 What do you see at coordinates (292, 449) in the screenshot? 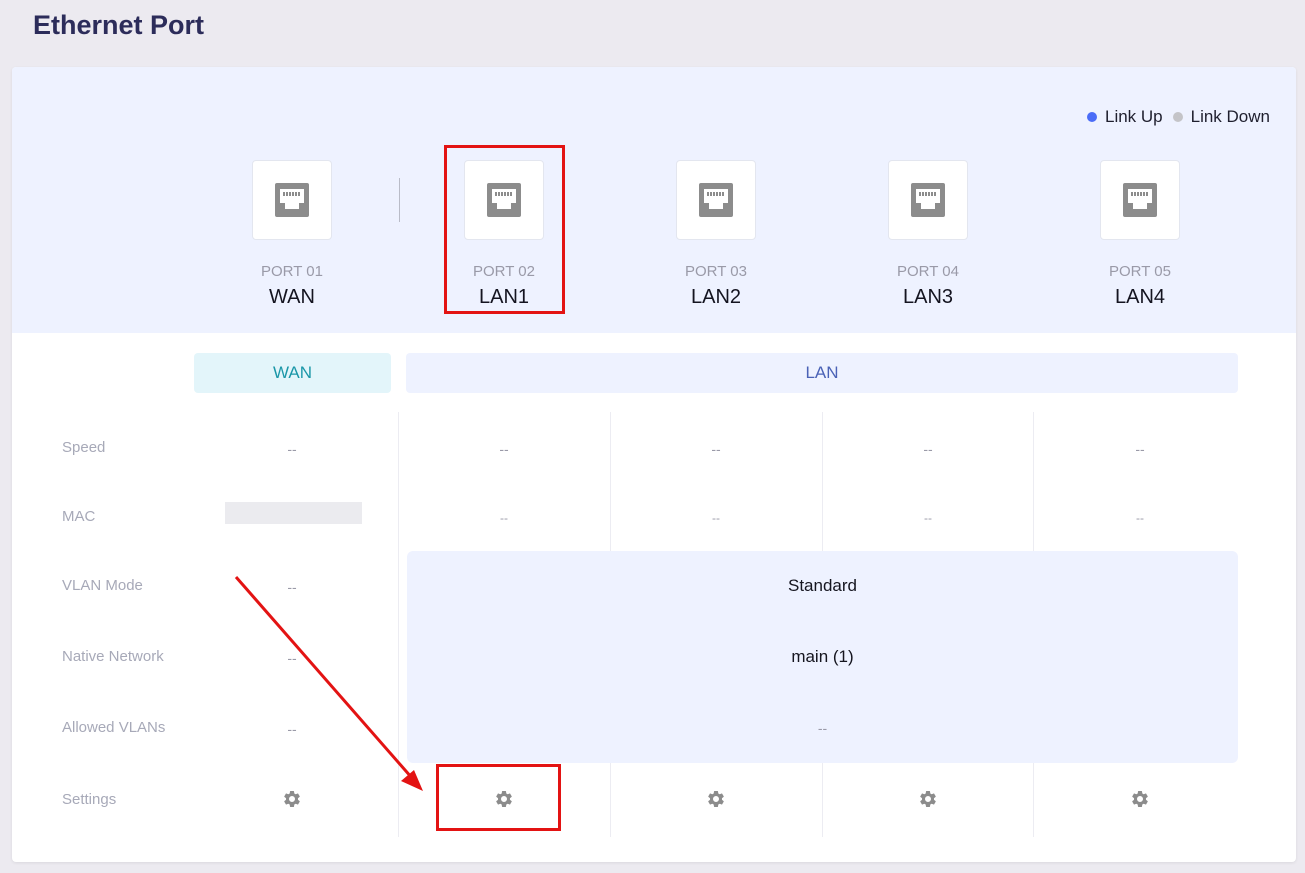
I see `wan-speed-value: --` at bounding box center [292, 449].